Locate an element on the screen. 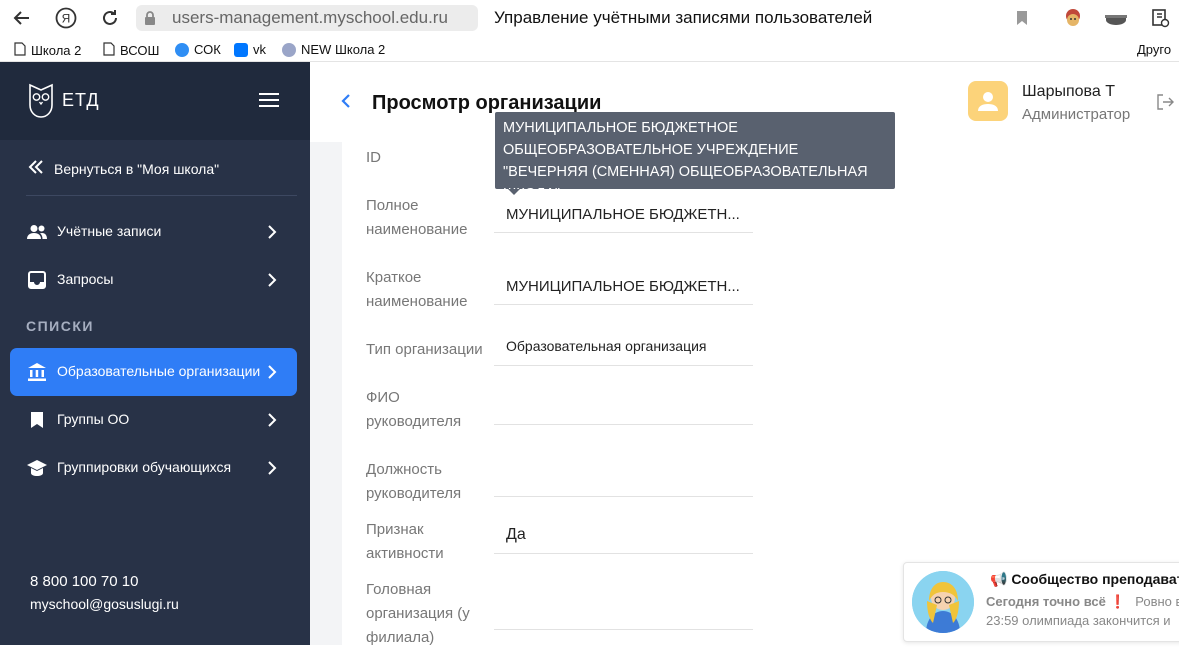 Image resolution: width=1179 pixels, height=650 pixels. tooltip-arrow is located at coordinates (514, 192).